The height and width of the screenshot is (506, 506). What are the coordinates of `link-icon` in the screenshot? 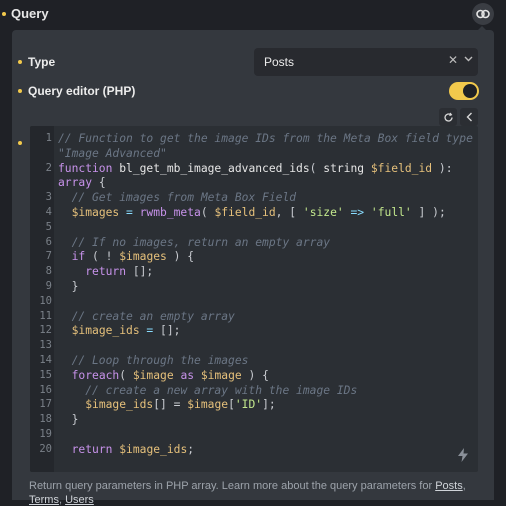 It's located at (483, 14).